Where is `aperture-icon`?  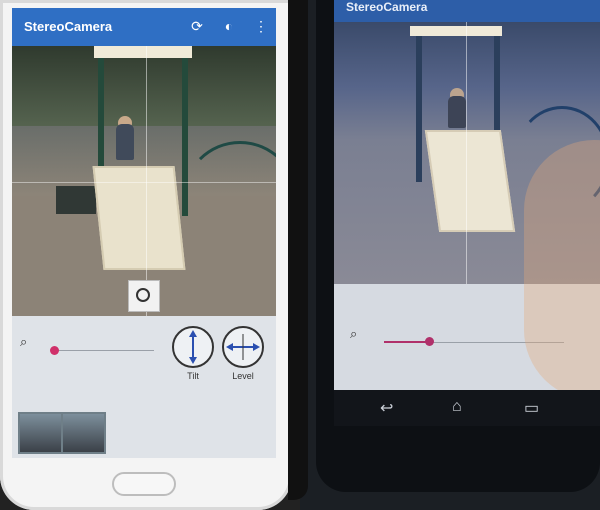 aperture-icon is located at coordinates (143, 295).